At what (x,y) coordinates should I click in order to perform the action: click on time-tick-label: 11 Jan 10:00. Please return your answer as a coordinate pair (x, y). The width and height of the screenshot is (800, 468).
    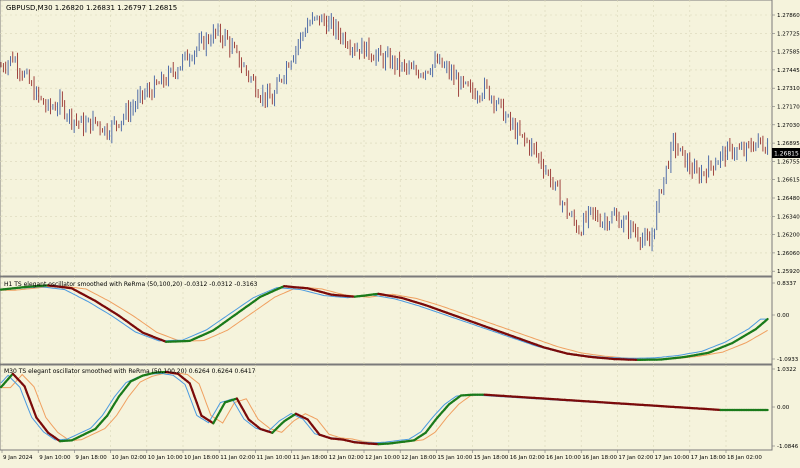
    Looking at the image, I should click on (273, 458).